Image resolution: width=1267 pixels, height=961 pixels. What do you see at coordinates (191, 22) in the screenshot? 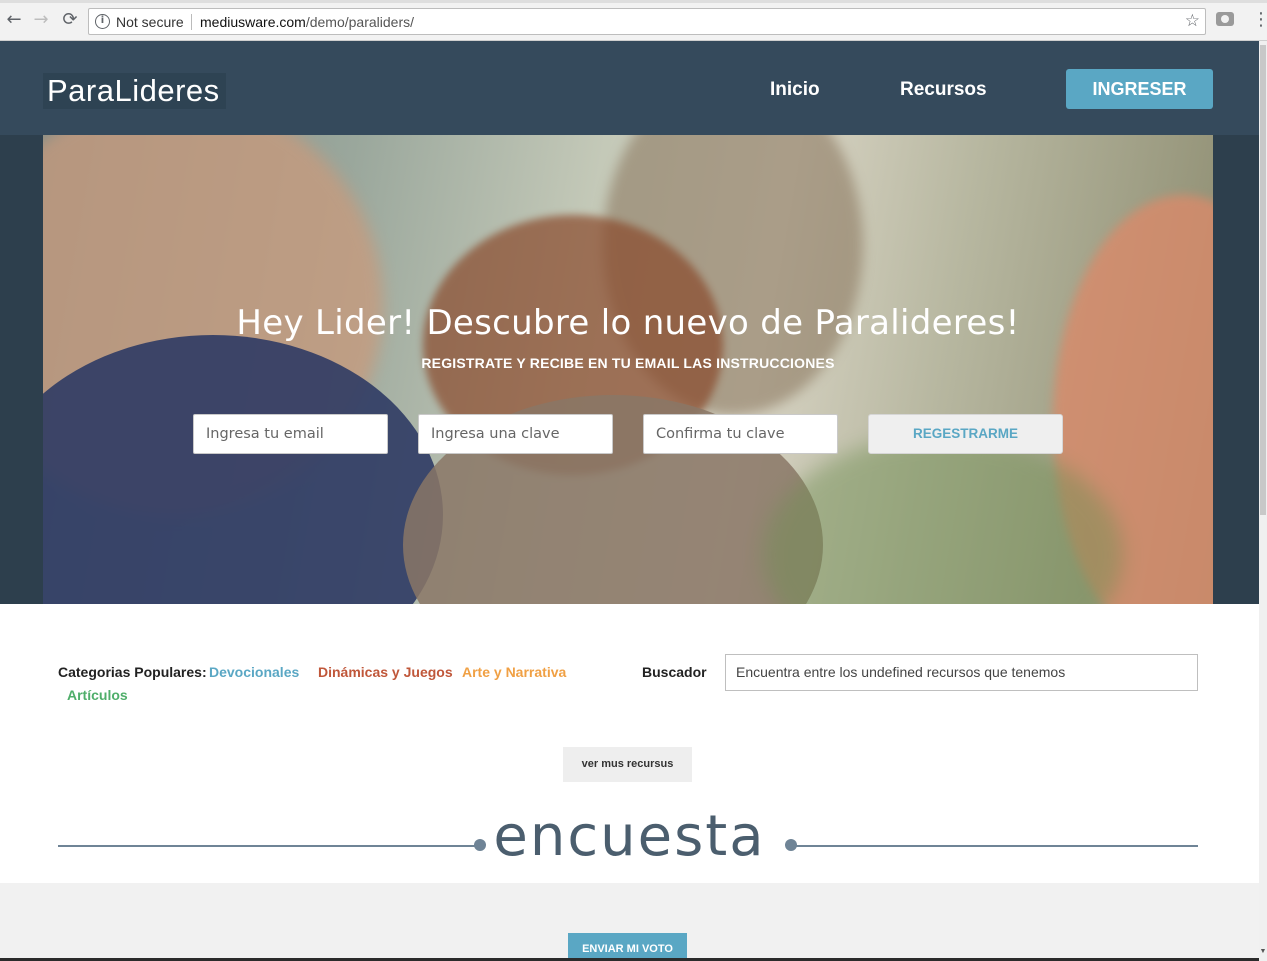
I see `divider` at bounding box center [191, 22].